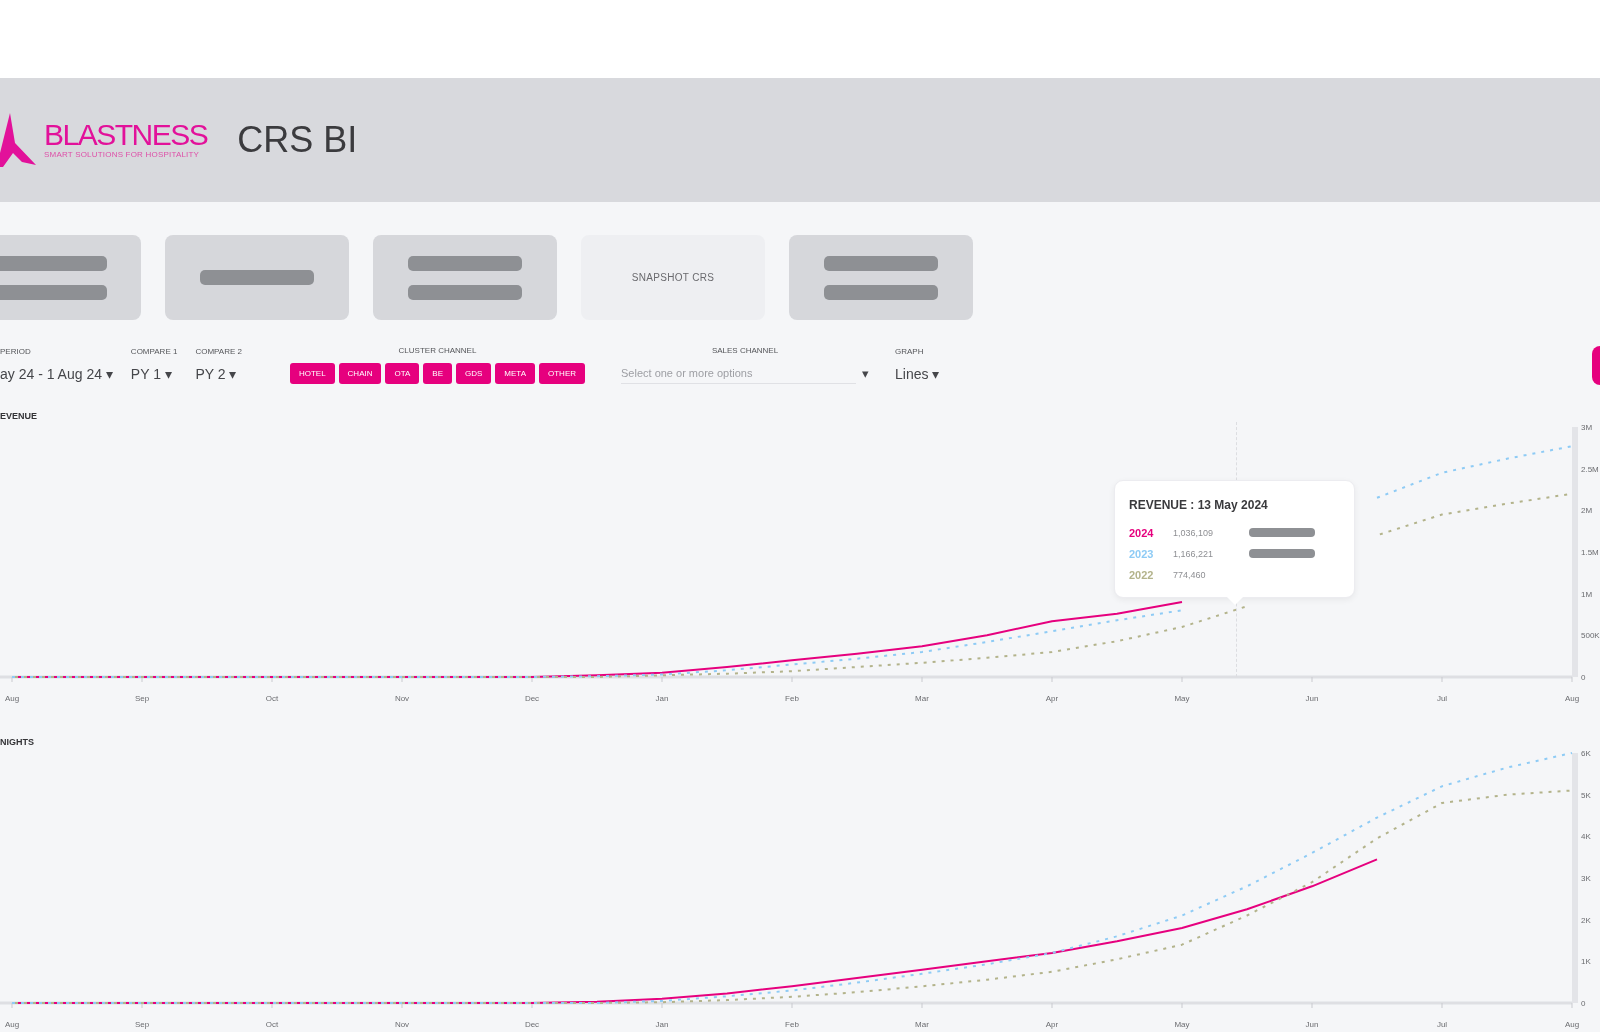 The height and width of the screenshot is (1032, 1600). Describe the element at coordinates (515, 373) in the screenshot. I see `filter-chip: META` at that location.